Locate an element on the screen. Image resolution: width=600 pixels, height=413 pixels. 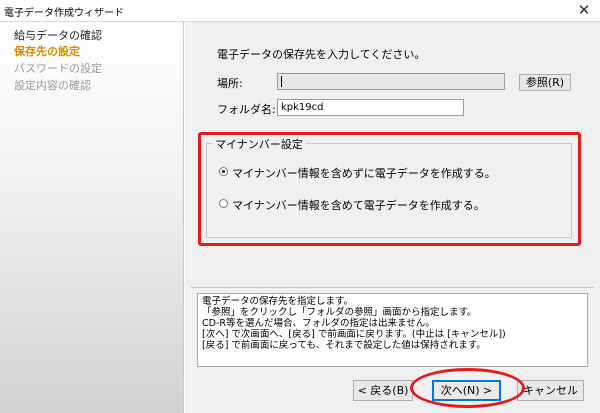
close-icon: ✕ is located at coordinates (584, 11).